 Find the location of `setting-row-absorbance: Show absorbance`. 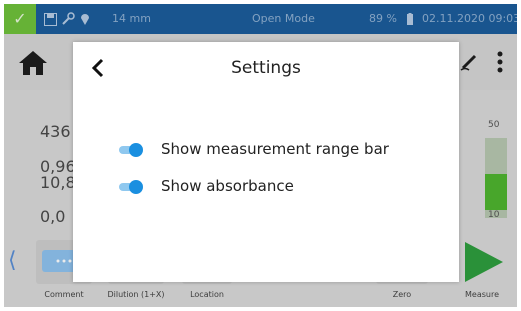

setting-row-absorbance: Show absorbance is located at coordinates (277, 187).